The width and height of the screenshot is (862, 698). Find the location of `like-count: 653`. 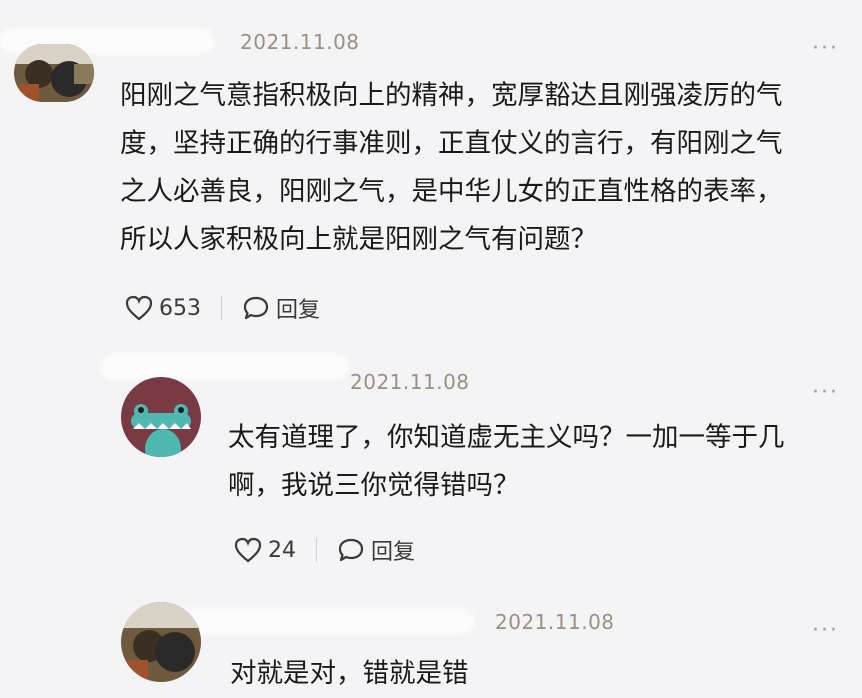

like-count: 653 is located at coordinates (180, 308).